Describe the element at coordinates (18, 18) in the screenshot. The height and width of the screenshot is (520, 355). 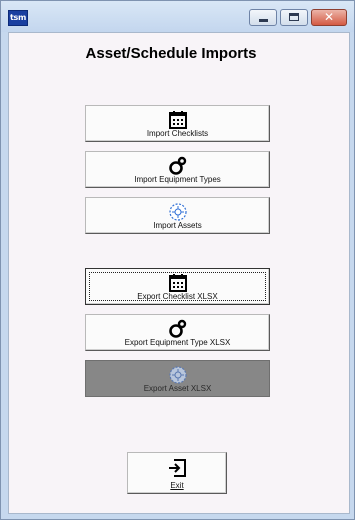
I see `app-icon: tsm` at that location.